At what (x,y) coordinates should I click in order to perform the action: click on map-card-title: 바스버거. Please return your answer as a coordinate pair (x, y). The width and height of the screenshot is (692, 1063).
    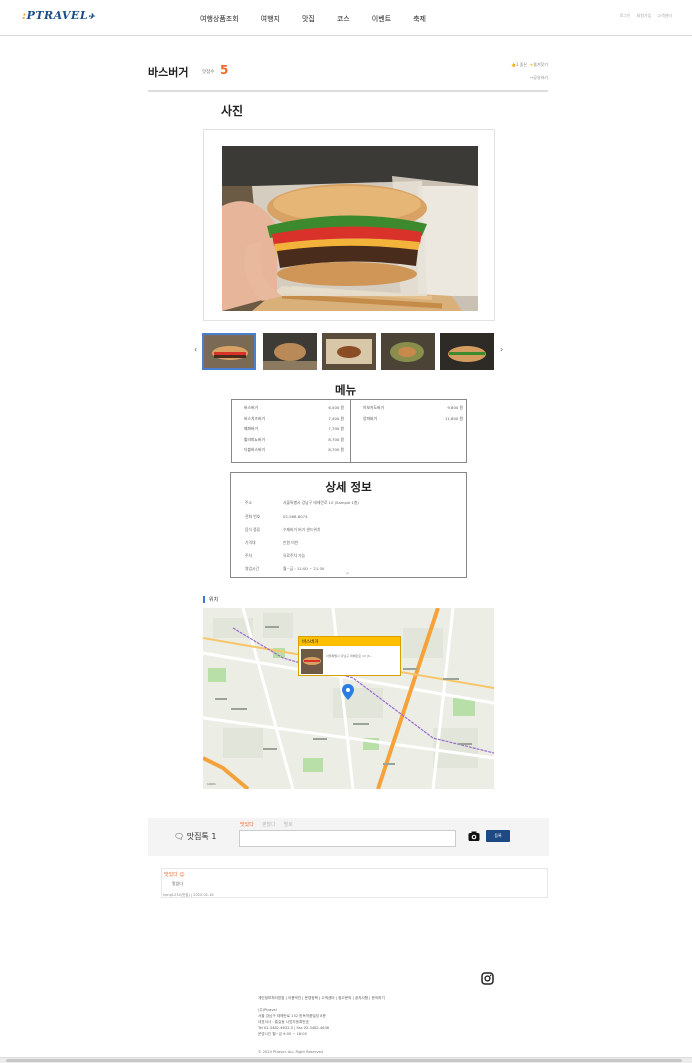
    Looking at the image, I should click on (349, 641).